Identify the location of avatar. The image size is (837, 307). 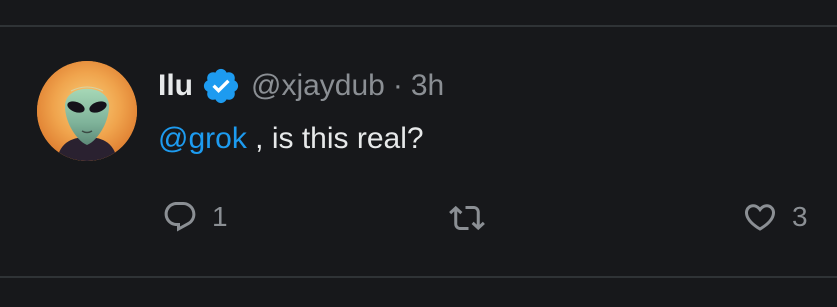
(87, 111).